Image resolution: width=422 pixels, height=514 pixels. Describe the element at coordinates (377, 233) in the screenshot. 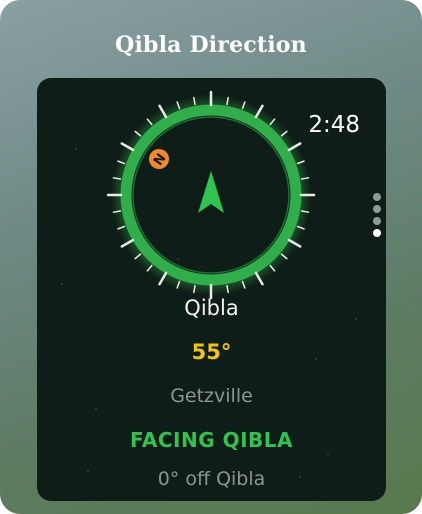

I see `page-dot-active` at that location.